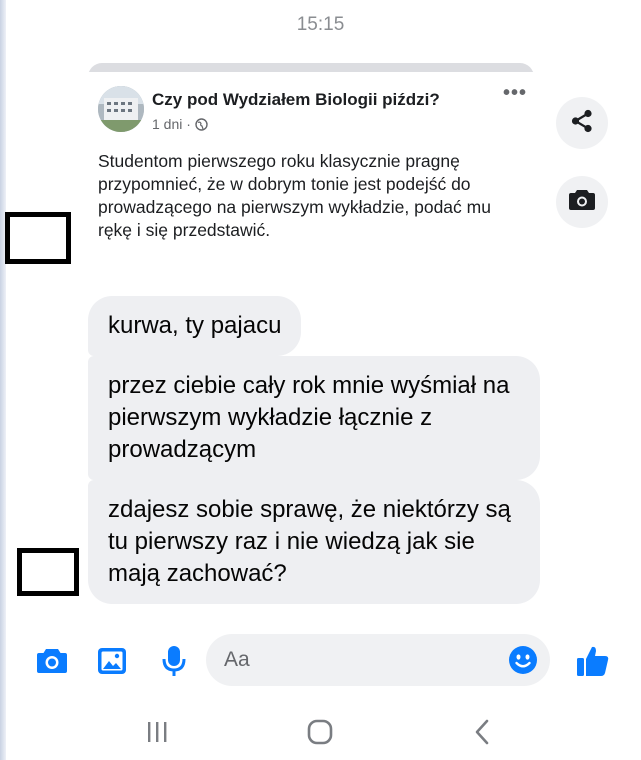  Describe the element at coordinates (171, 124) in the screenshot. I see `post-age: 1 dni ·` at that location.